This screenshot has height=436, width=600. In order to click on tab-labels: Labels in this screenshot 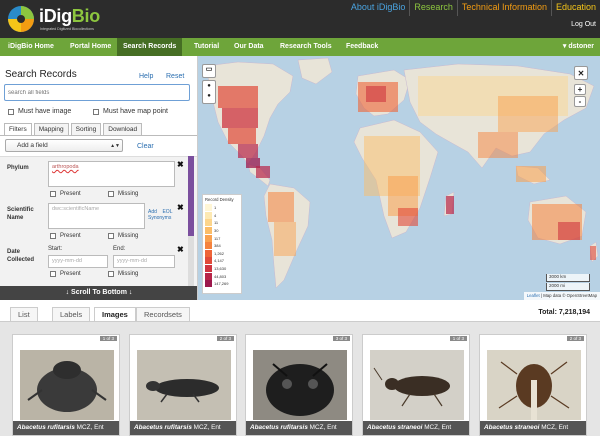, I will do `click(71, 314)`.